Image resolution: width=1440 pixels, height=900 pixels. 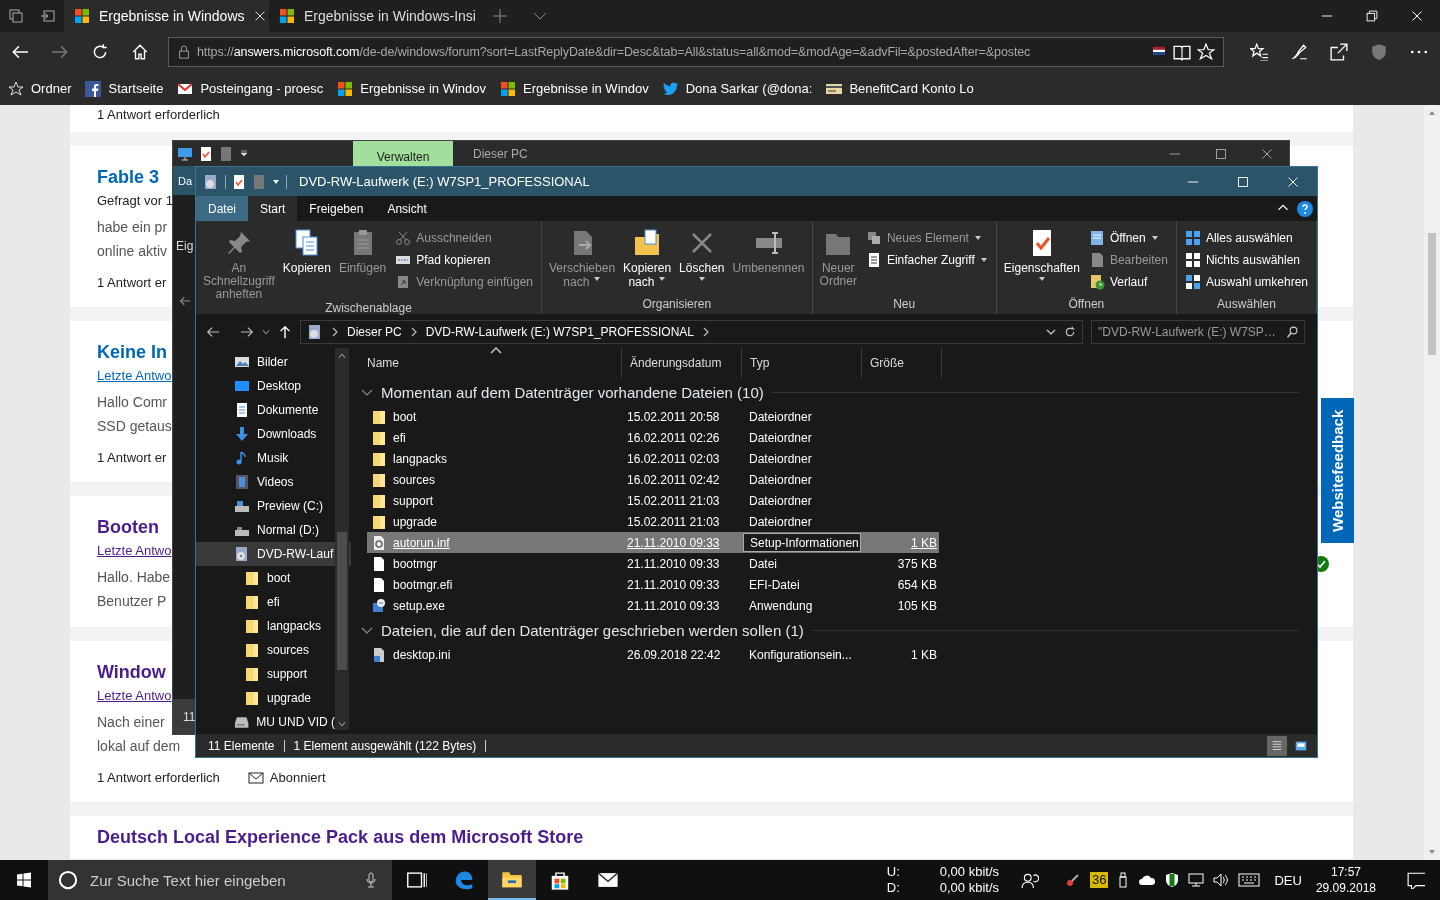 I want to click on browser-tab: Ergebnisse in Windows, so click(x=166, y=16).